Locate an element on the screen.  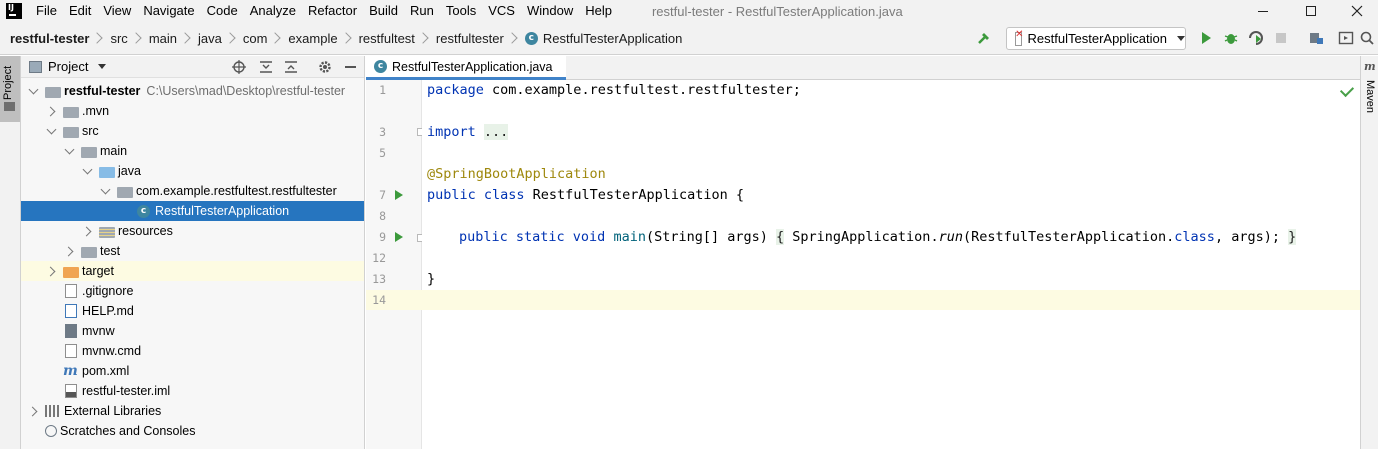
hide-panel-icon is located at coordinates (350, 67).